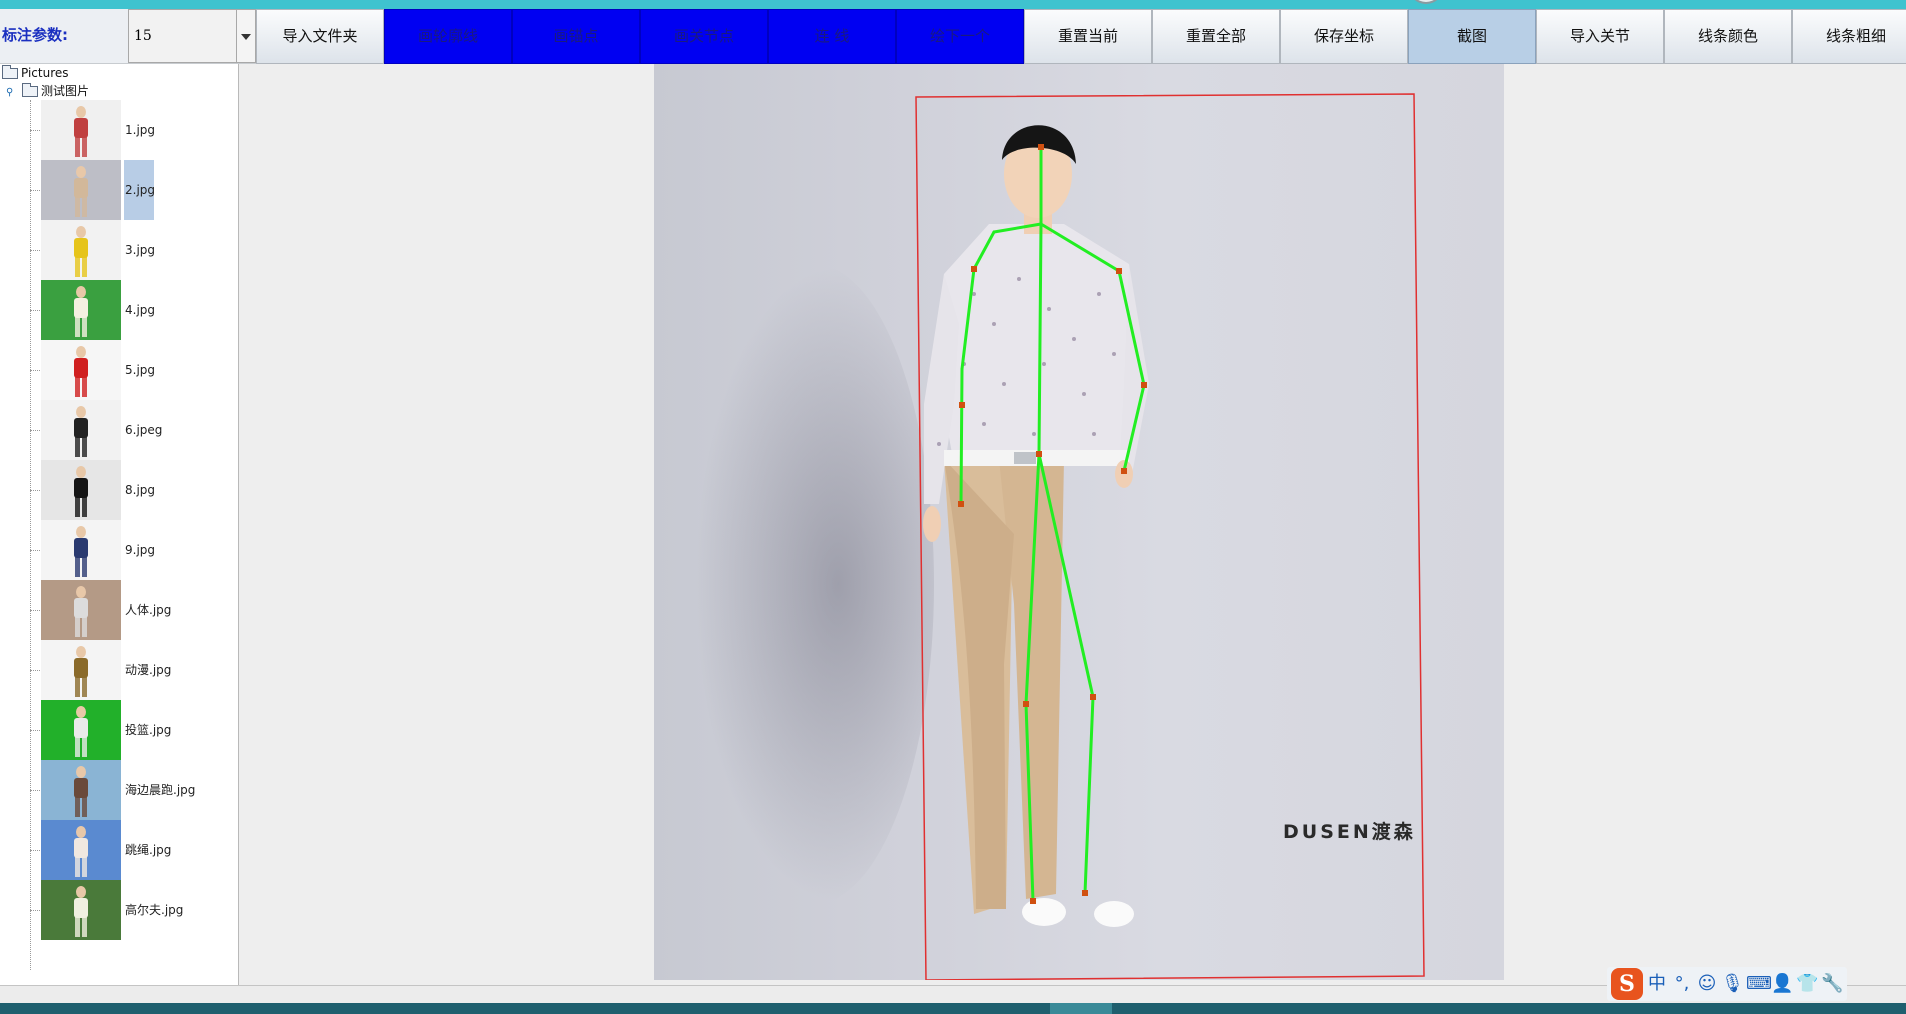 This screenshot has width=1906, height=1014. Describe the element at coordinates (1472, 36) in the screenshot. I see `screenshot-button: 截图` at that location.